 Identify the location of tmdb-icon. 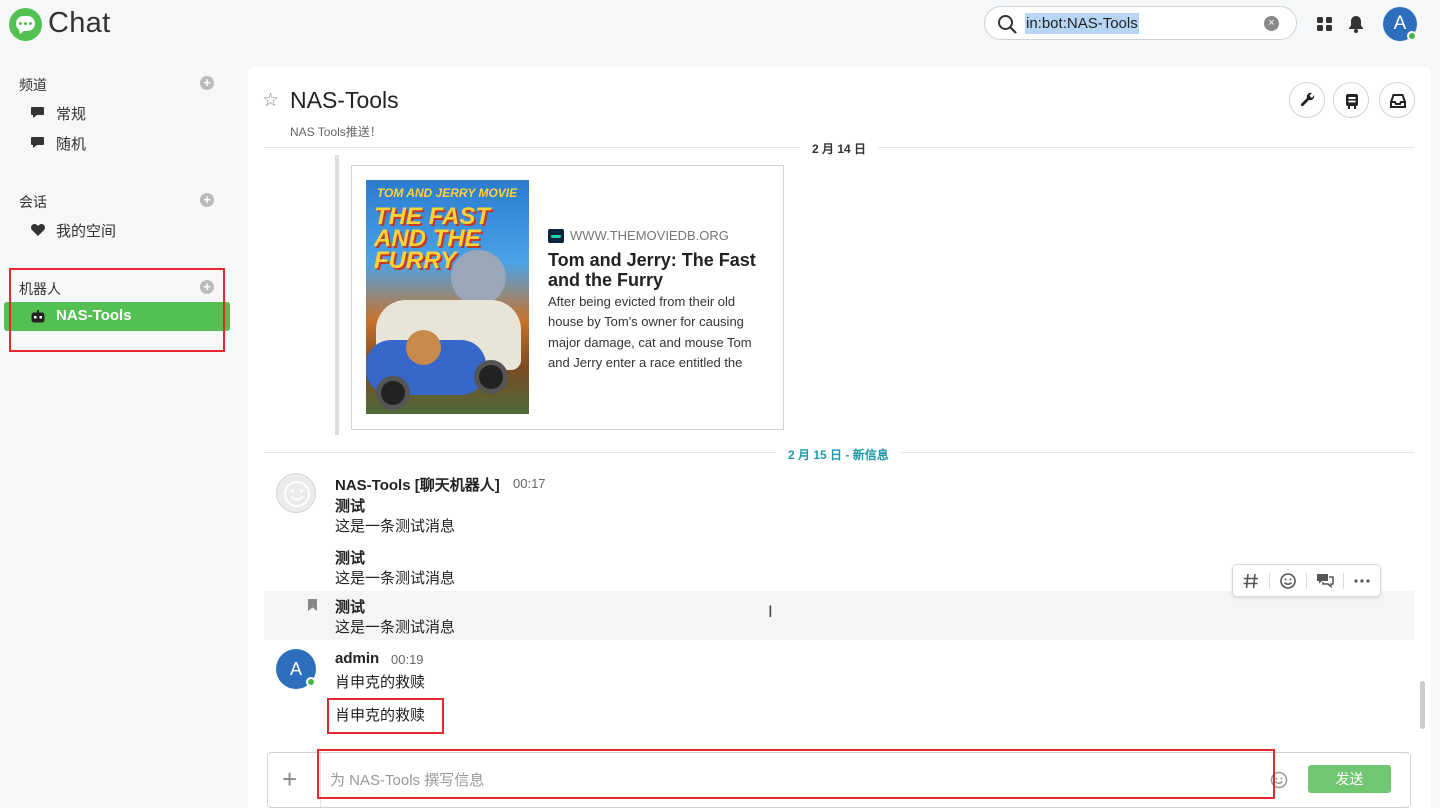
(556, 236).